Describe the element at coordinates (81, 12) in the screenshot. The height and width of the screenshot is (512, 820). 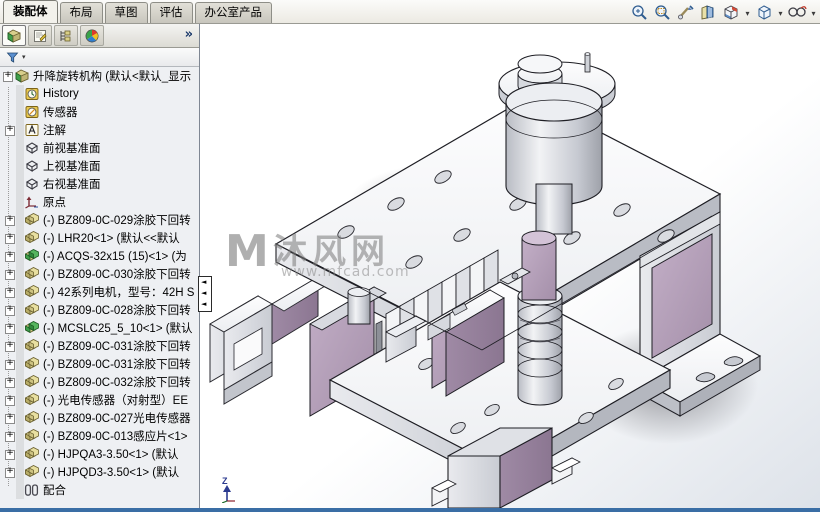
I see `command-tab-1: 布局` at that location.